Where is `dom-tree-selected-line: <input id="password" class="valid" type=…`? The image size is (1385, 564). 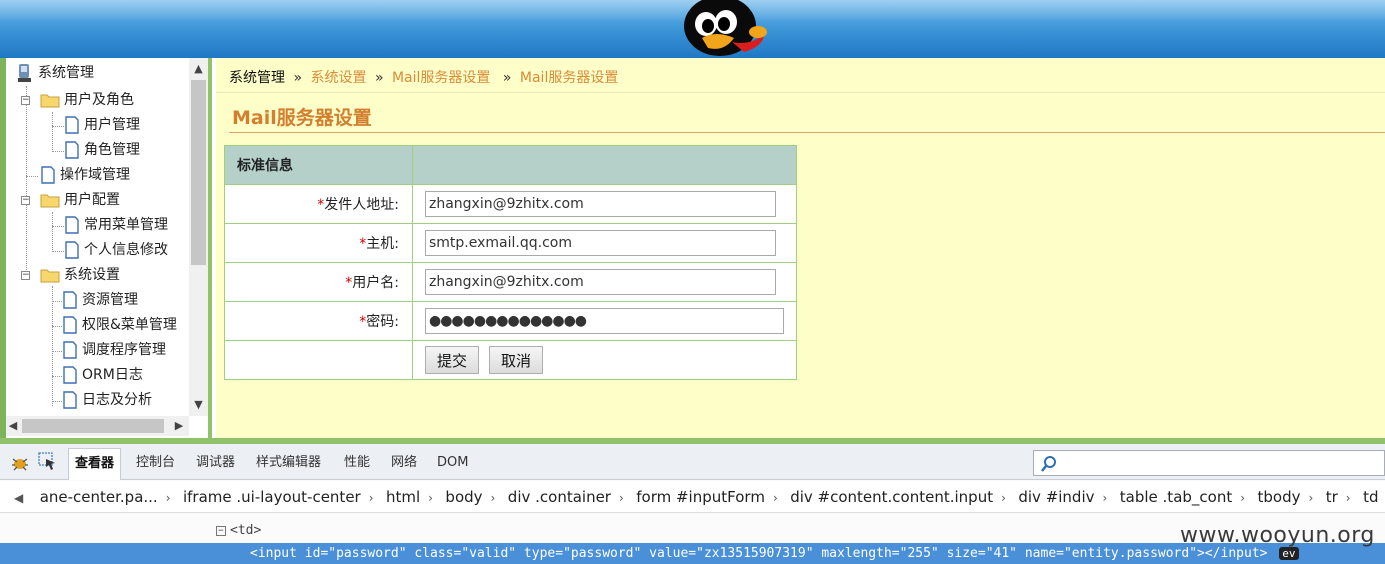 dom-tree-selected-line: <input id="password" class="valid" type=… is located at coordinates (692, 553).